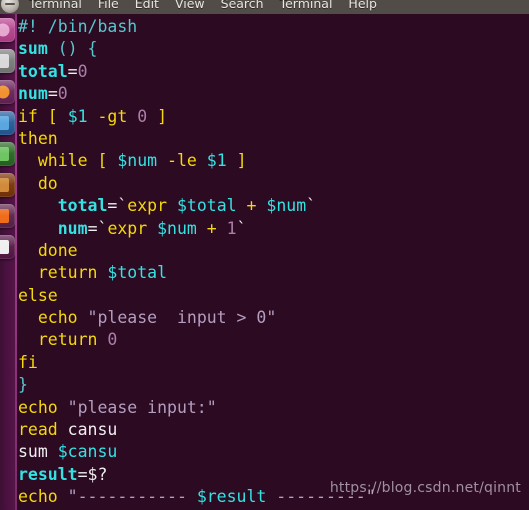  I want to click on code-line: num=`expr $num + 1`, so click(197, 229).